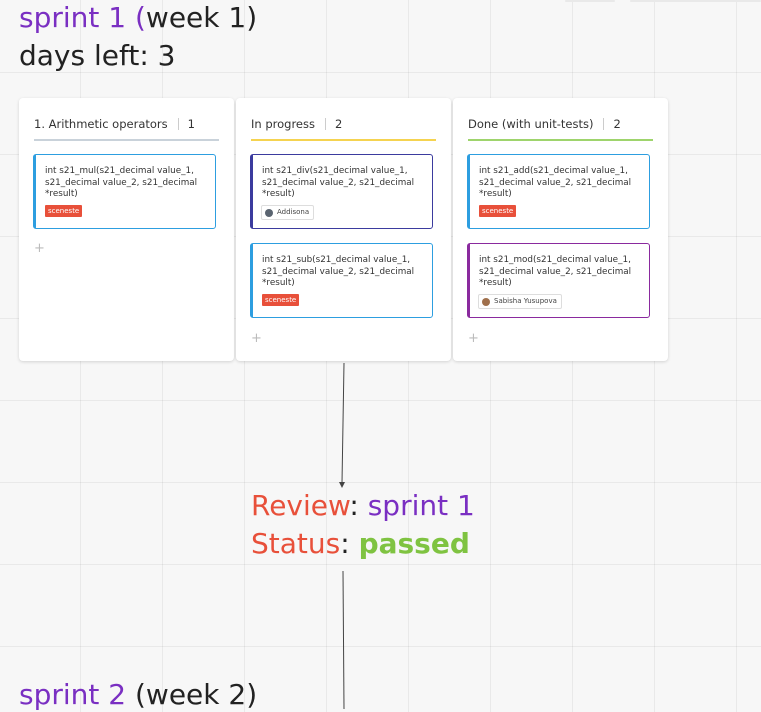  I want to click on assignee-name: Addisona, so click(293, 212).